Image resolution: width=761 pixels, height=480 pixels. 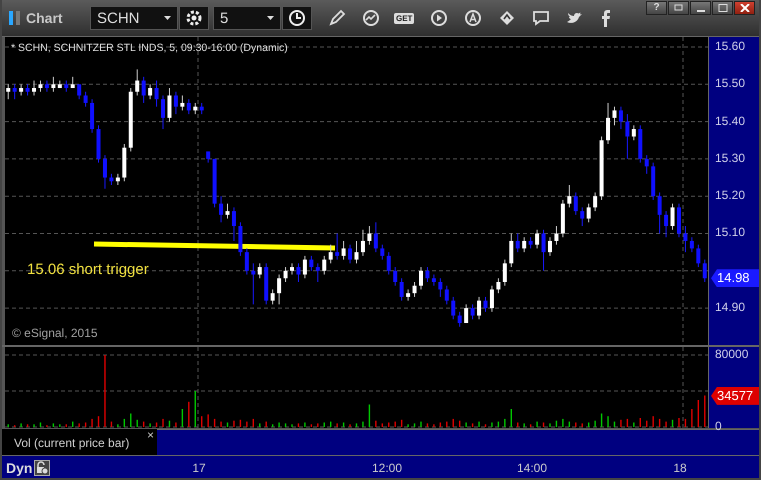 What do you see at coordinates (730, 83) in the screenshot?
I see `axis-label: 15.50` at bounding box center [730, 83].